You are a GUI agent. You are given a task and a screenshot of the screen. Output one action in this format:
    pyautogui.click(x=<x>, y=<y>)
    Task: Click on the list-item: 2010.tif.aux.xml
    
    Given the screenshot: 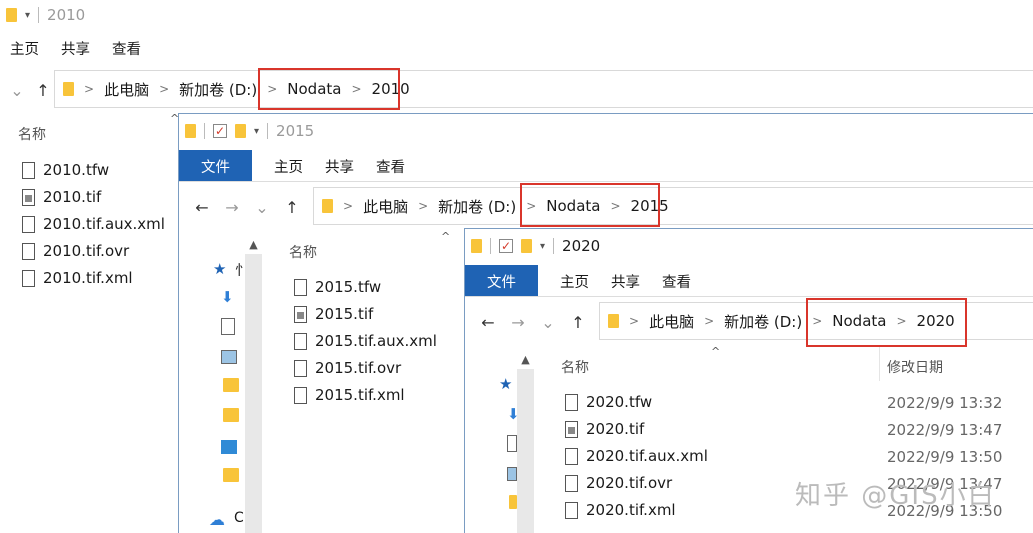 What is the action you would take?
    pyautogui.click(x=93, y=224)
    